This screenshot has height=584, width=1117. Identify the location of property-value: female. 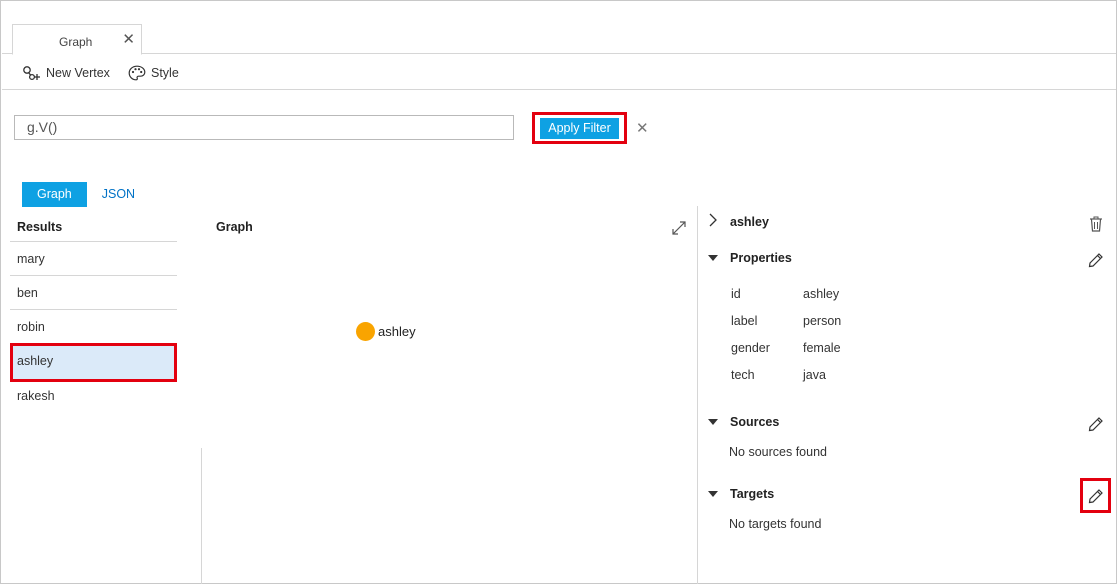
(822, 348).